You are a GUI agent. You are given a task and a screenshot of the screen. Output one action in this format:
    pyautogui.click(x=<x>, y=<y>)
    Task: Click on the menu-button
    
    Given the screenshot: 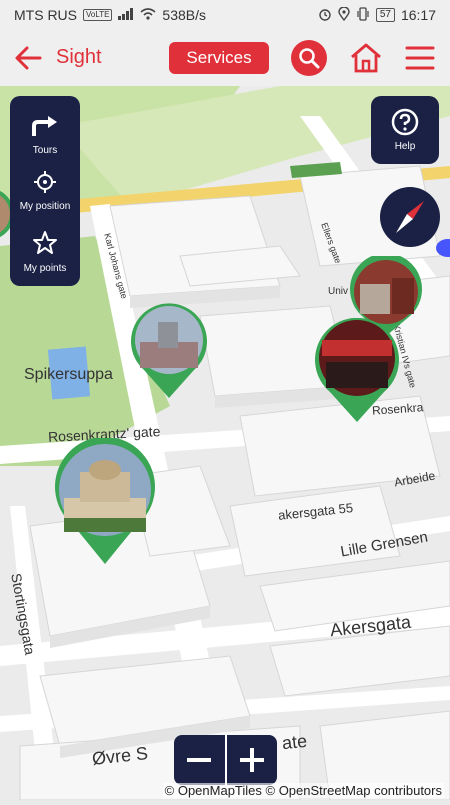 What is the action you would take?
    pyautogui.click(x=420, y=58)
    